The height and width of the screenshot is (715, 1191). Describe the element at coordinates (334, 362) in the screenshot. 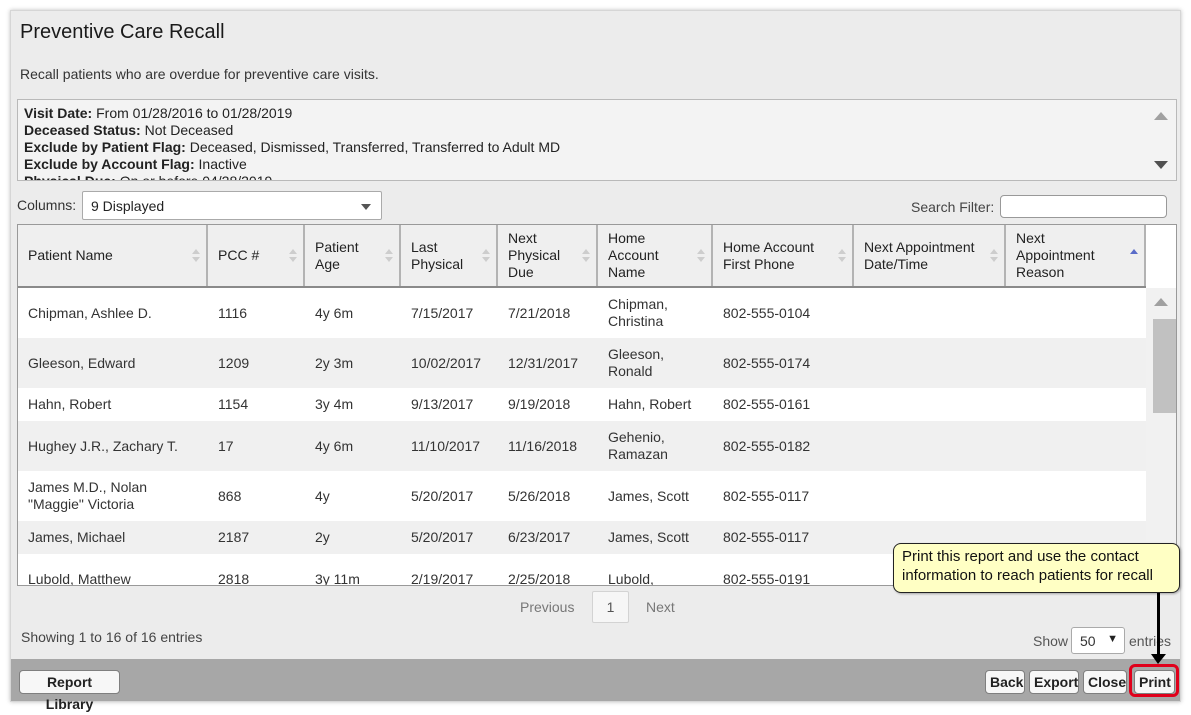

I see `table-cell: 2y 3m` at that location.